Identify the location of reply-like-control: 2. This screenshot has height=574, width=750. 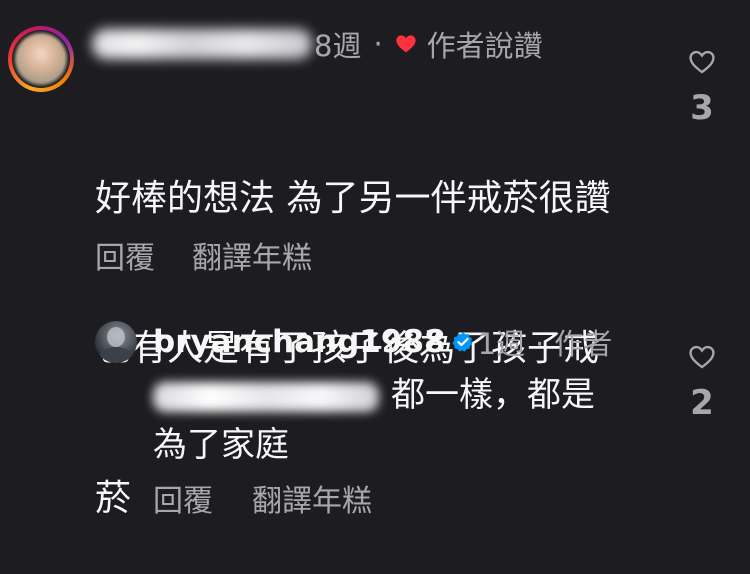
(702, 383).